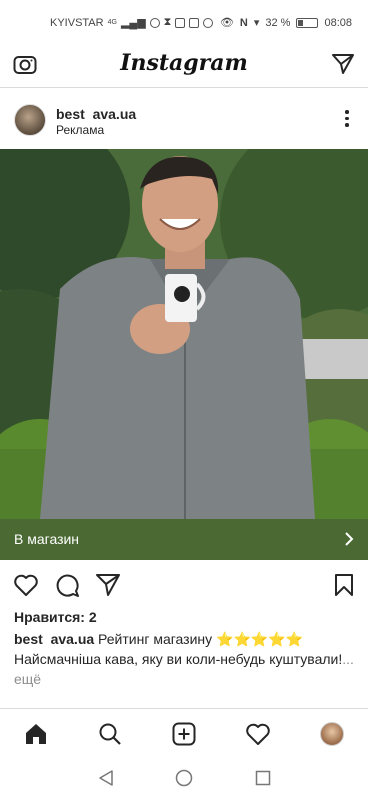 The image size is (368, 800). I want to click on system-nav-bar, so click(184, 779).